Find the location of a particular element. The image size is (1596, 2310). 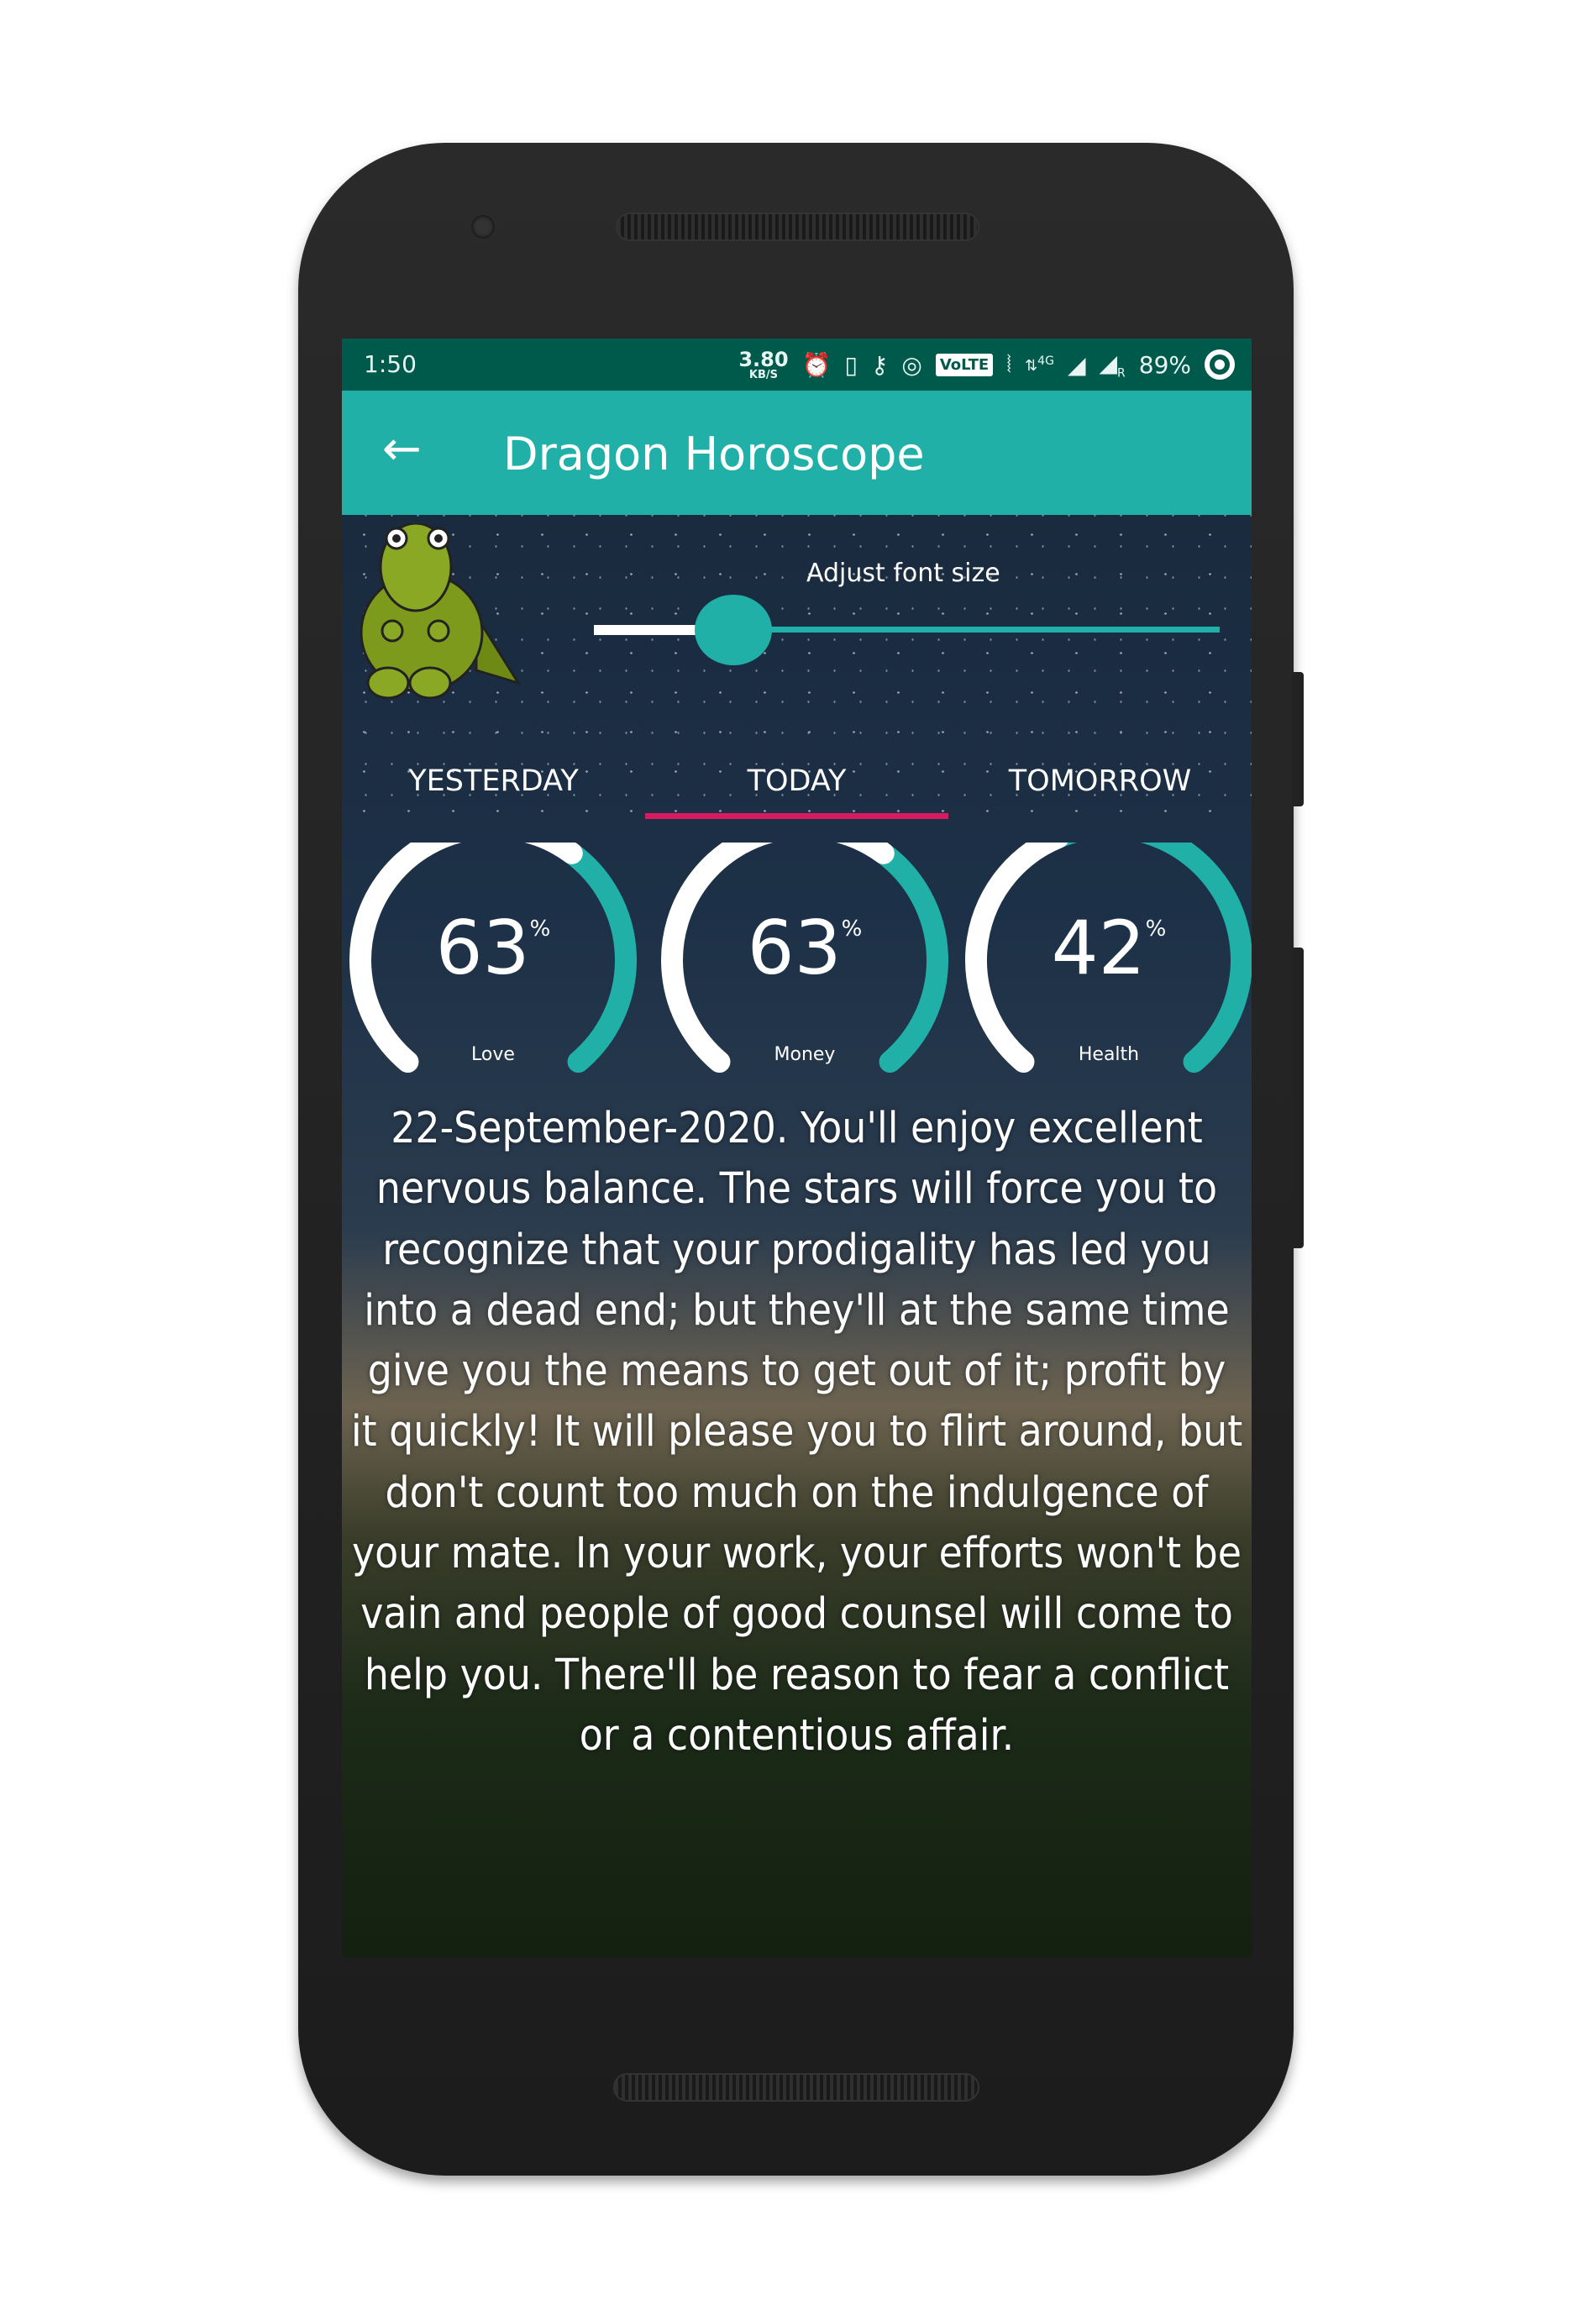

font-size-slider is located at coordinates (907, 630).